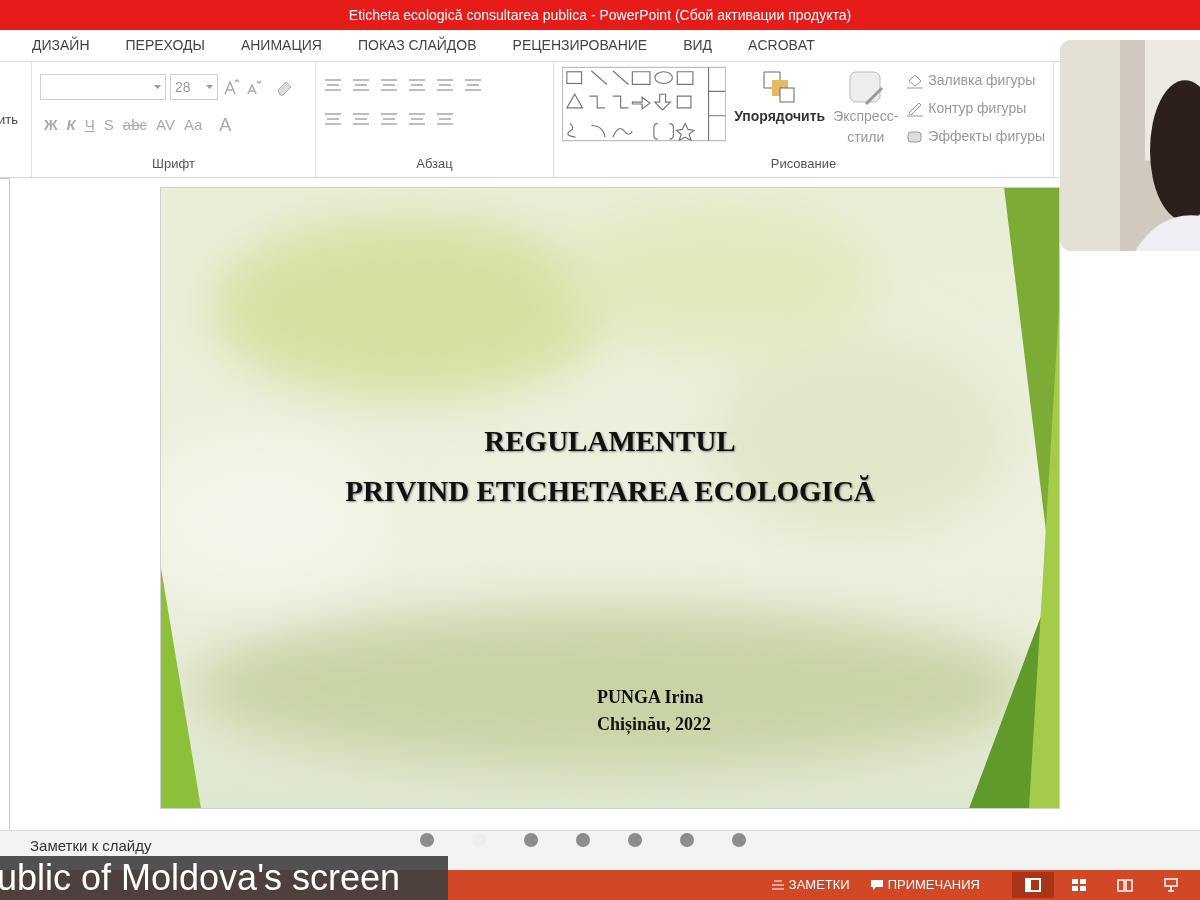  What do you see at coordinates (434, 163) in the screenshot?
I see `group-label: Абзац` at bounding box center [434, 163].